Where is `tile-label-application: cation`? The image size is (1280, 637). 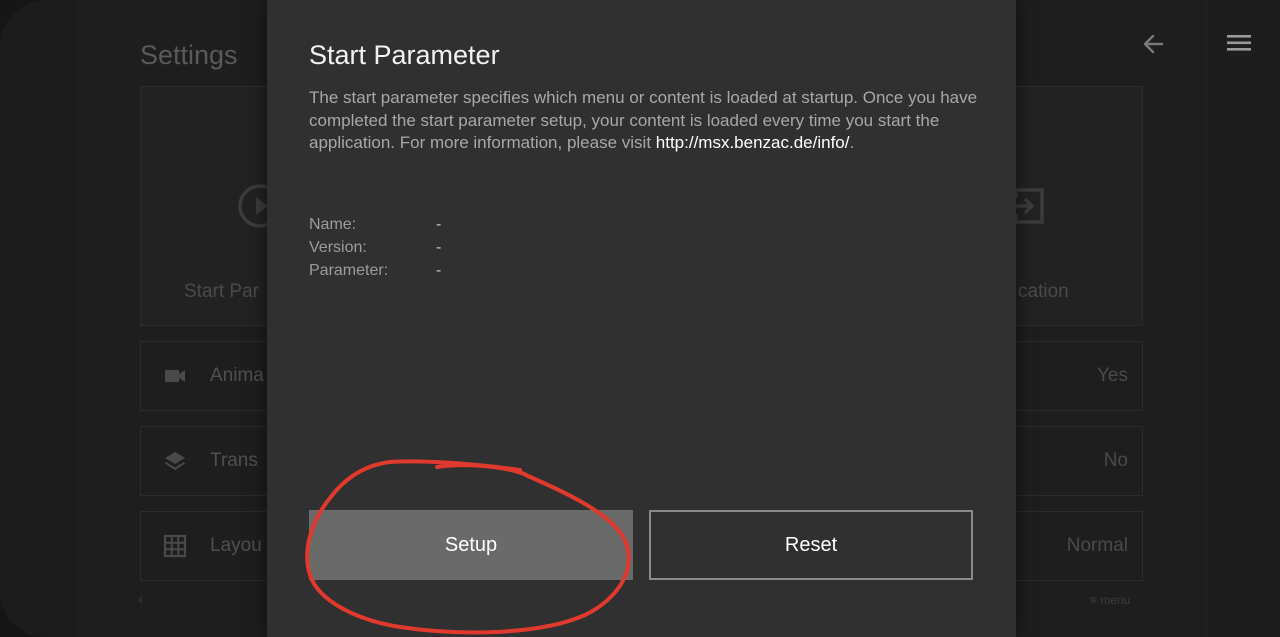 tile-label-application: cation is located at coordinates (1043, 291).